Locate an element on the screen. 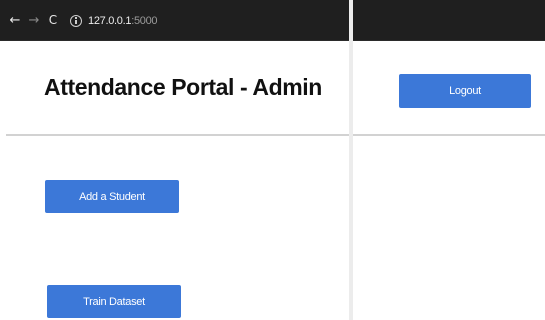 This screenshot has height=320, width=545. url-host: 127.0.0.1 is located at coordinates (110, 20).